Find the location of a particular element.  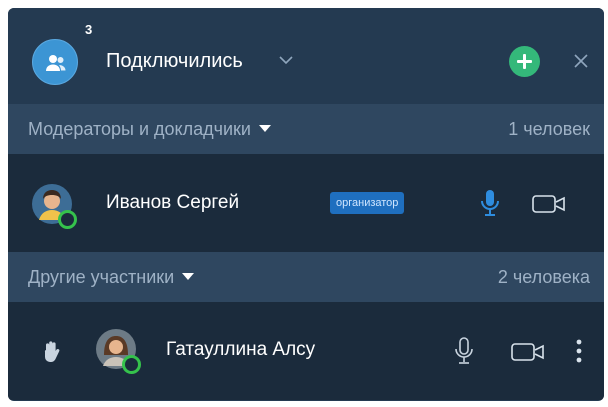

hand-icon is located at coordinates (51, 352).